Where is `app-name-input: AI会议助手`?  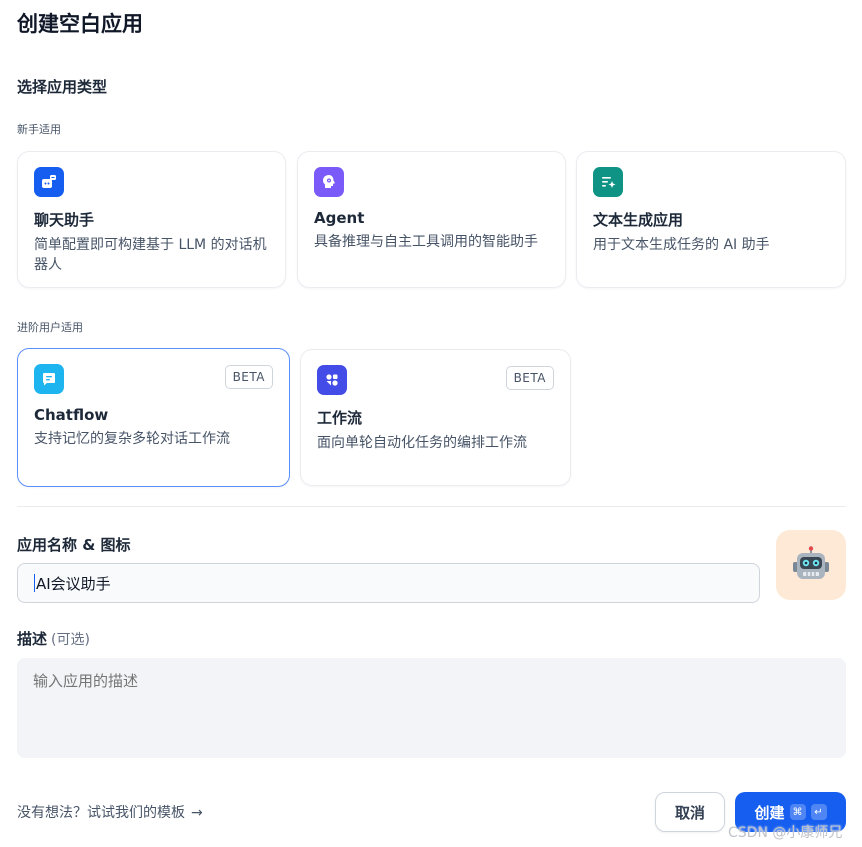 app-name-input: AI会议助手 is located at coordinates (388, 583).